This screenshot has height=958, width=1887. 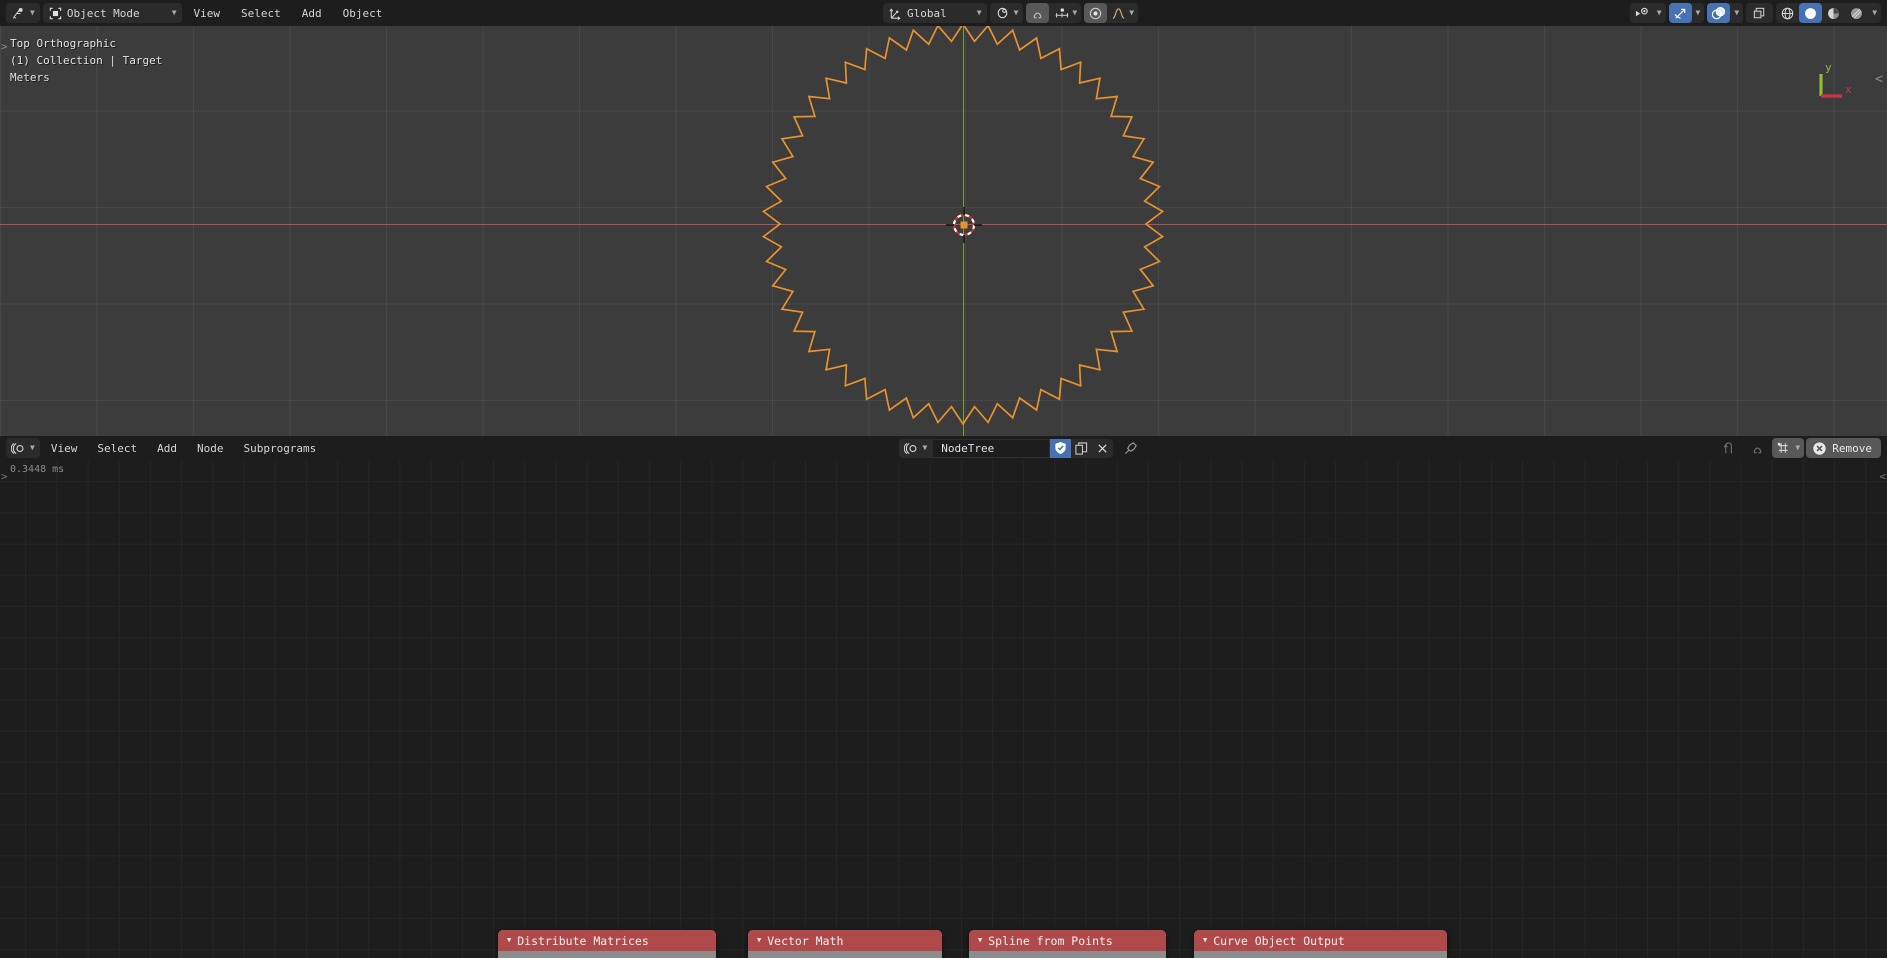 I want to click on rendered-shading-icon, so click(x=1856, y=13).